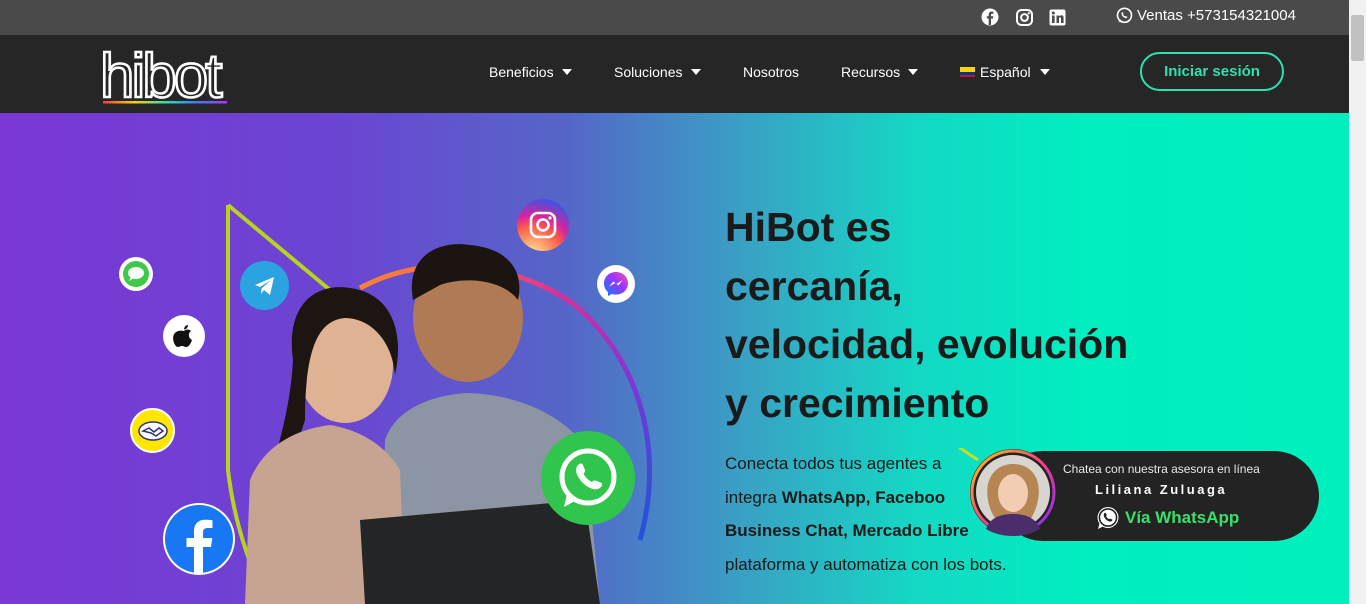  What do you see at coordinates (1182, 517) in the screenshot?
I see `whatsapp-cta-label: Vía WhatsApp` at bounding box center [1182, 517].